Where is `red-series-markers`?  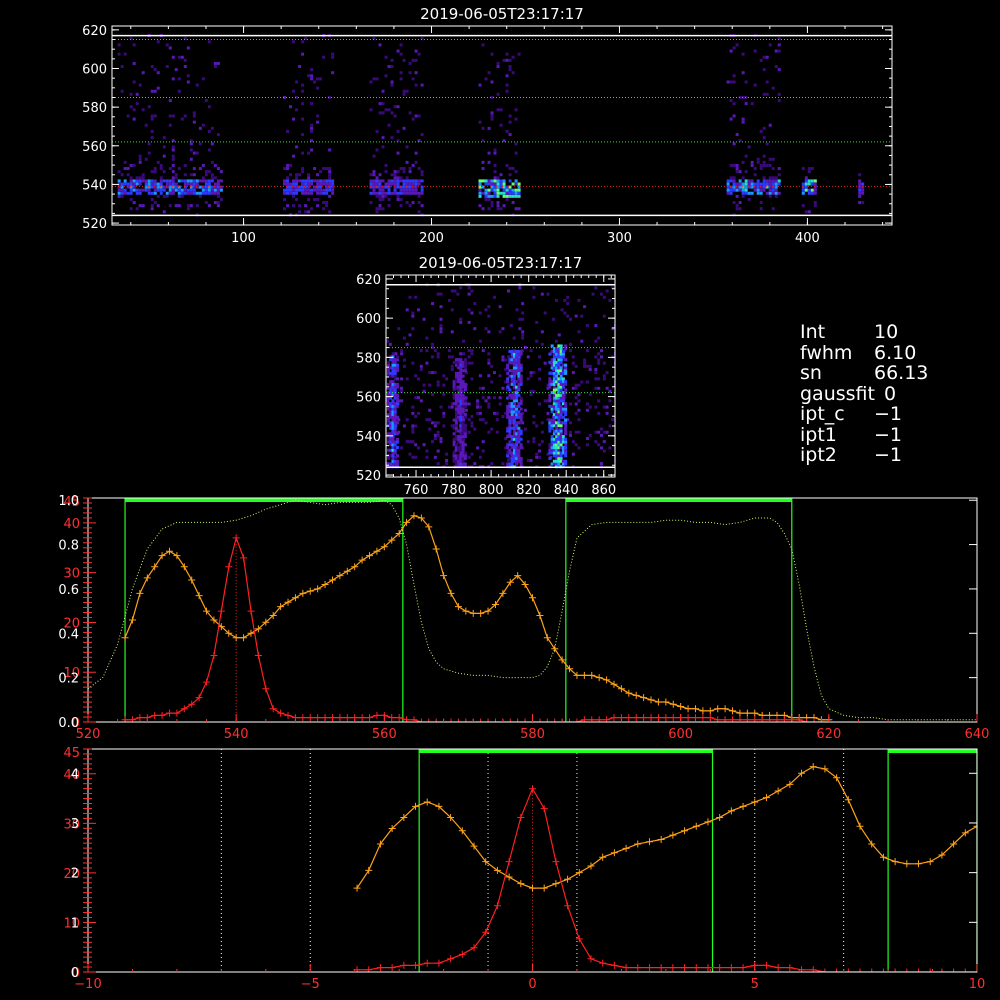 red-series-markers is located at coordinates (665, 878).